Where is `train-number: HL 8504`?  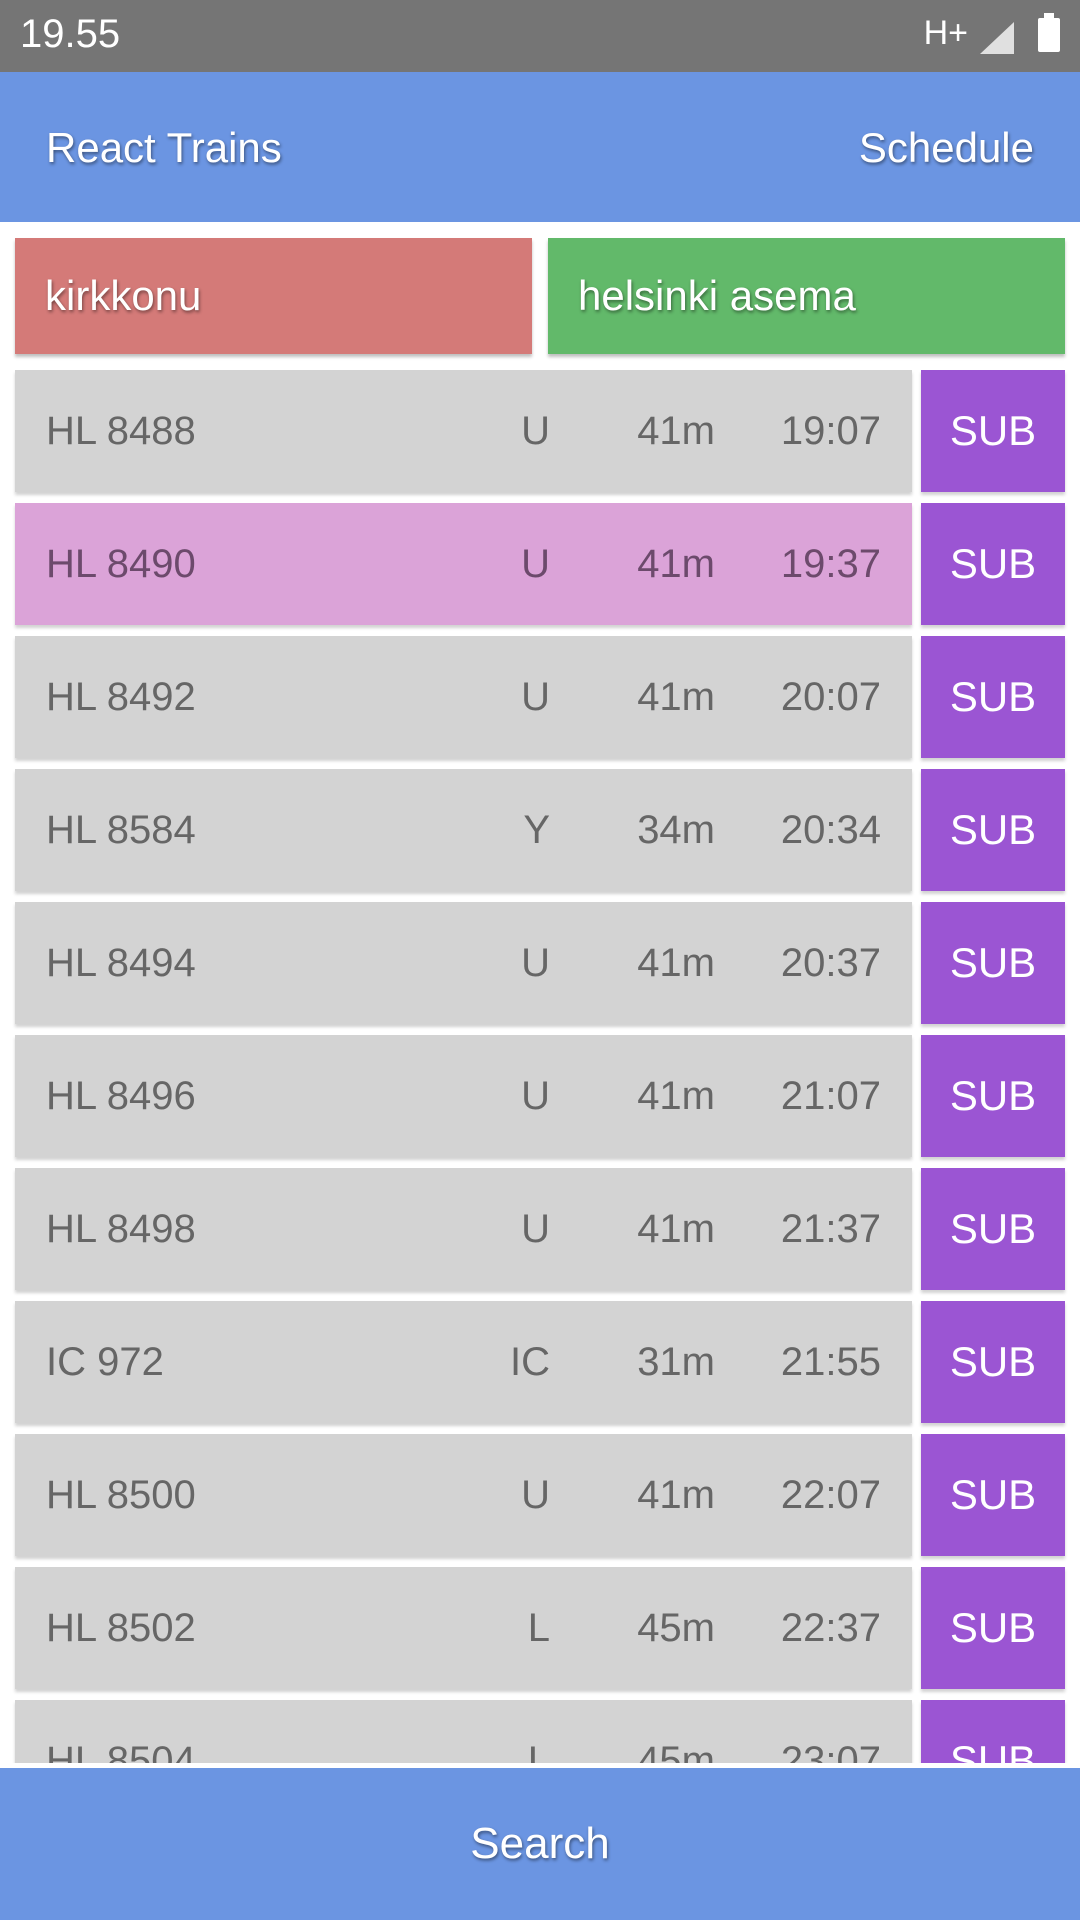
train-number: HL 8504 is located at coordinates (121, 1751).